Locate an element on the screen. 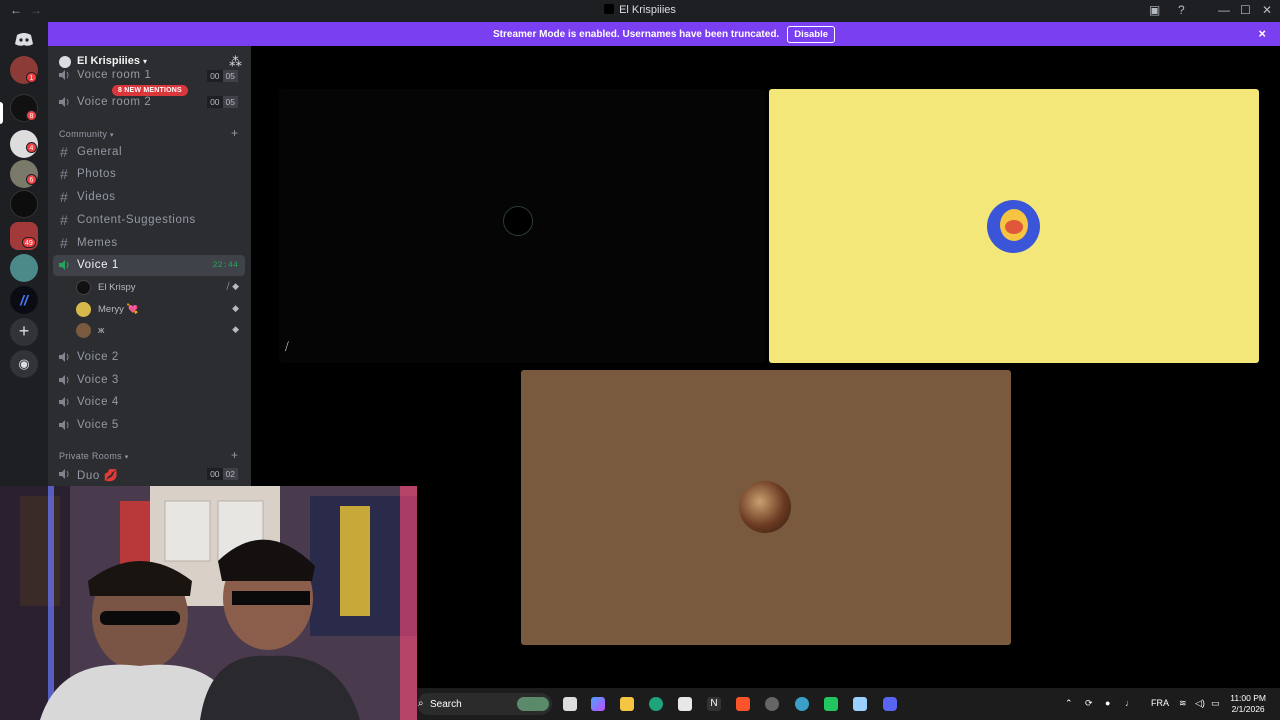 This screenshot has width=1280, height=720. copilot-icon is located at coordinates (598, 704).